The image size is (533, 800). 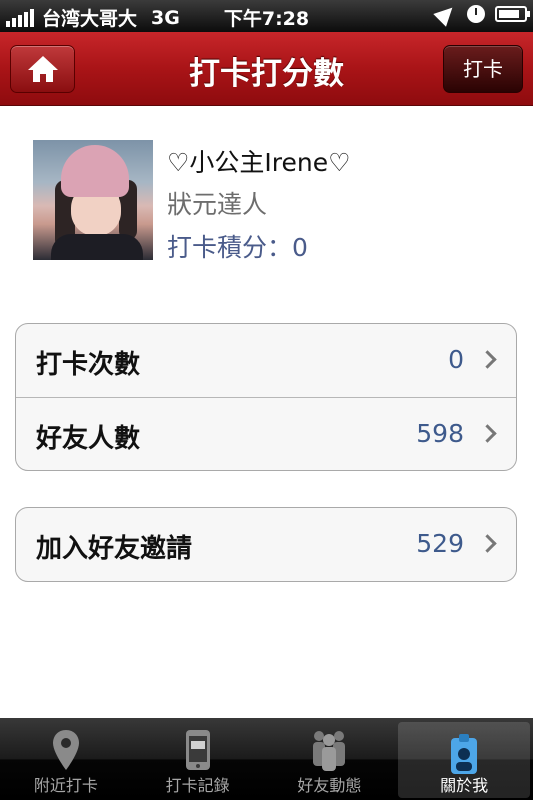 I want to click on profile-score: 打卡積分：0, so click(x=237, y=247).